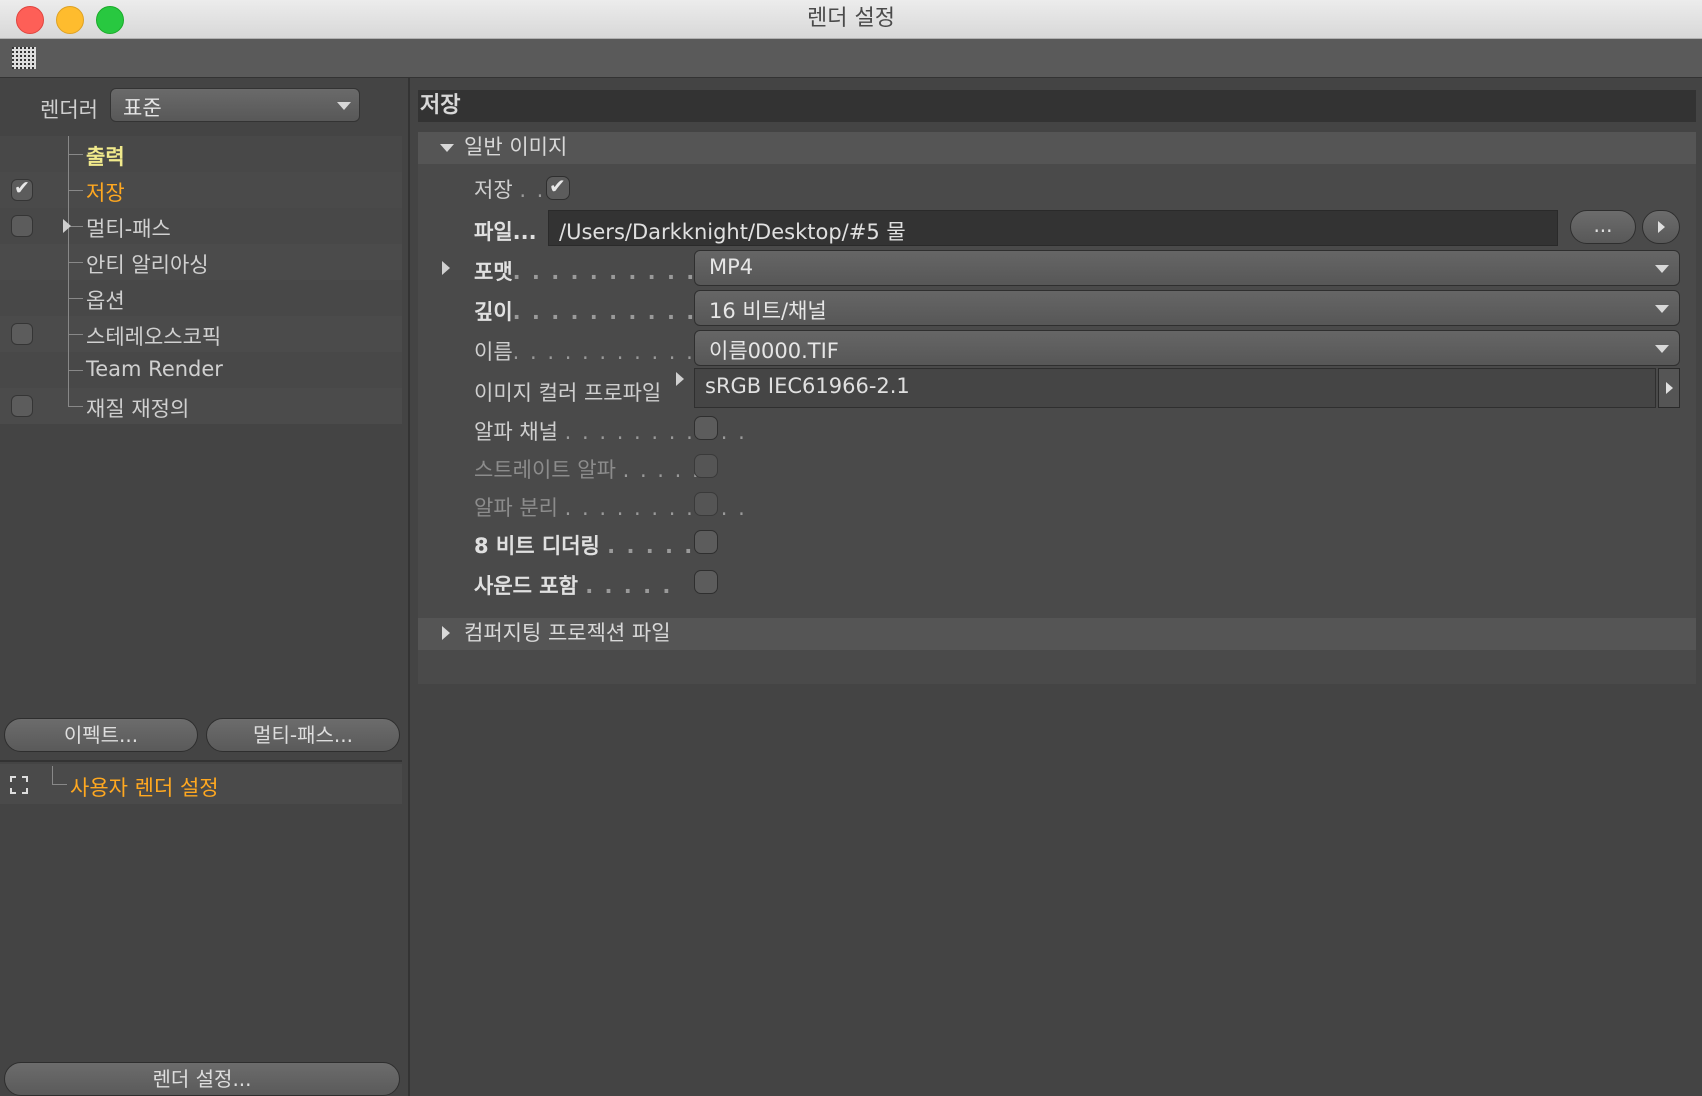  What do you see at coordinates (706, 504) in the screenshot?
I see `separate-alpha-checkbox` at bounding box center [706, 504].